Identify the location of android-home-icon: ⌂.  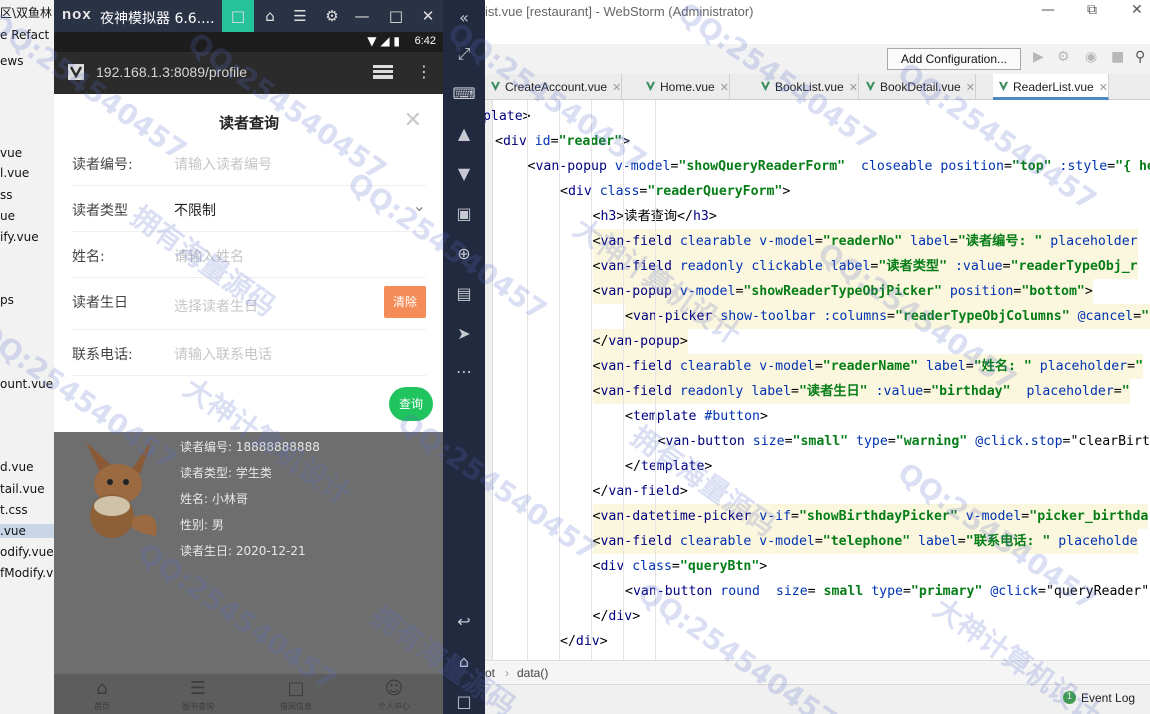
(464, 661).